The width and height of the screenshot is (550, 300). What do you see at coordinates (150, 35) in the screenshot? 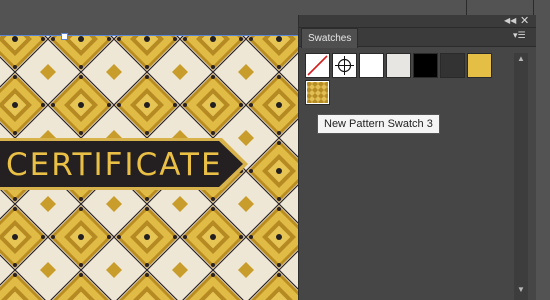
I see `artboard-border` at bounding box center [150, 35].